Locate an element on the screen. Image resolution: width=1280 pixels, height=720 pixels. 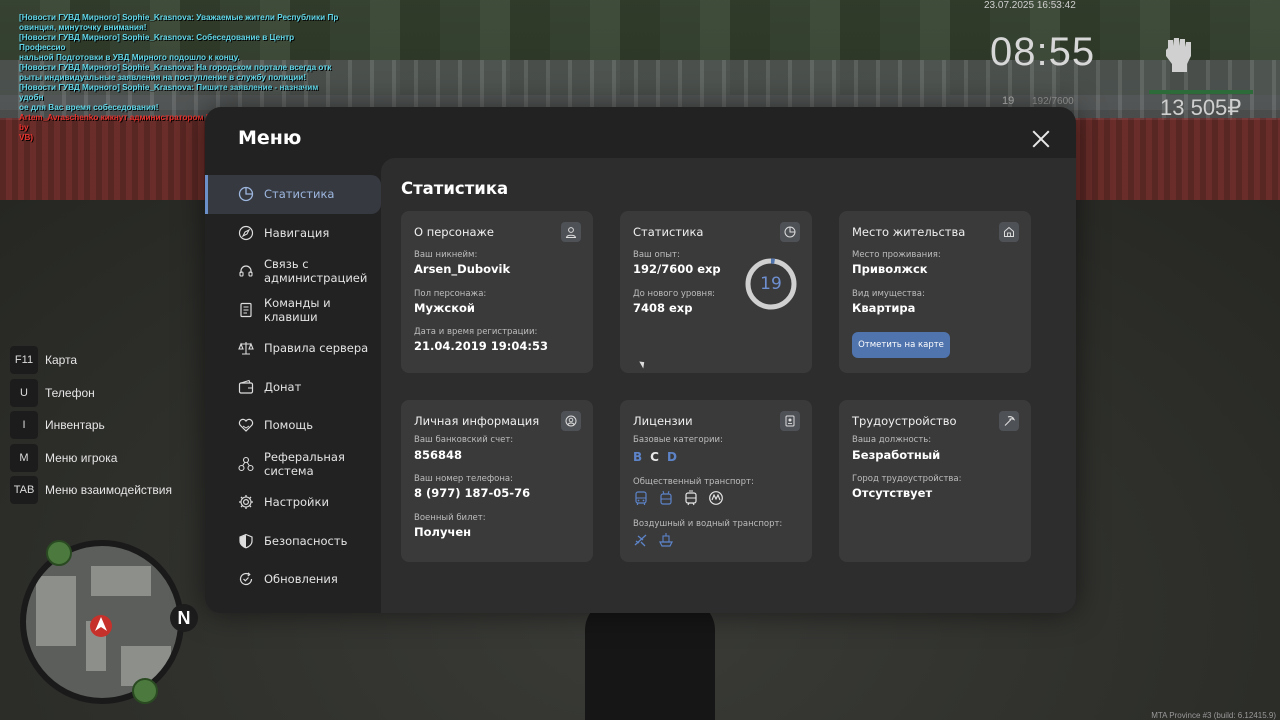
sidebar-item-label: Помощь is located at coordinates (289, 425).